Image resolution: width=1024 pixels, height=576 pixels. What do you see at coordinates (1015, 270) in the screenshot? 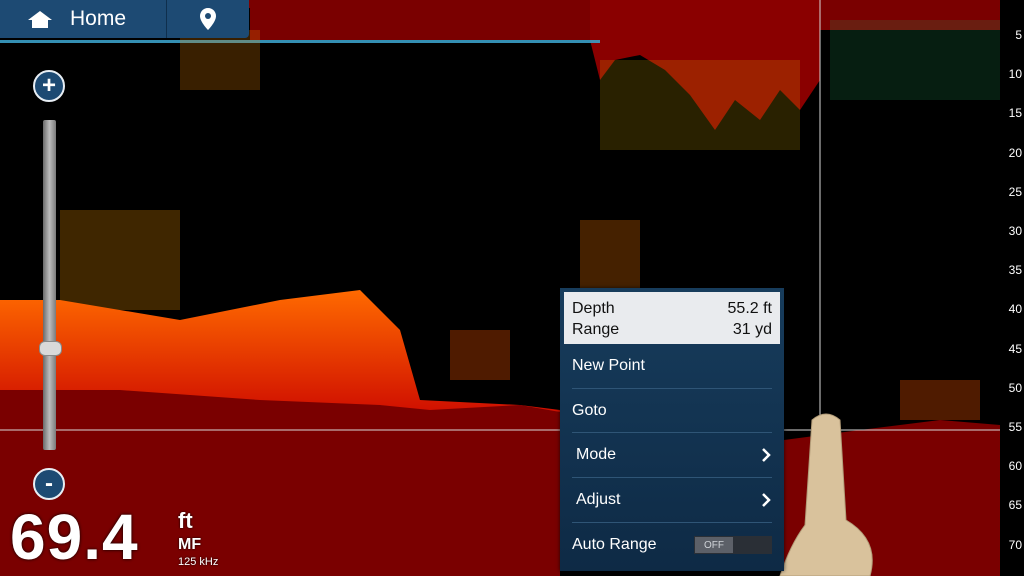
I see `depth-tick: 35` at bounding box center [1015, 270].